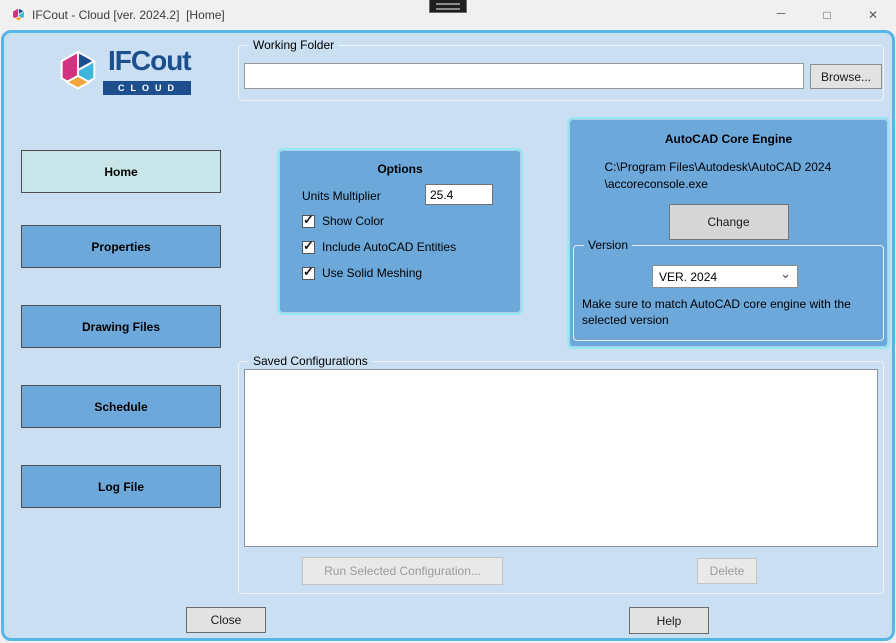  What do you see at coordinates (294, 45) in the screenshot?
I see `working-folder-label: Working Folder` at bounding box center [294, 45].